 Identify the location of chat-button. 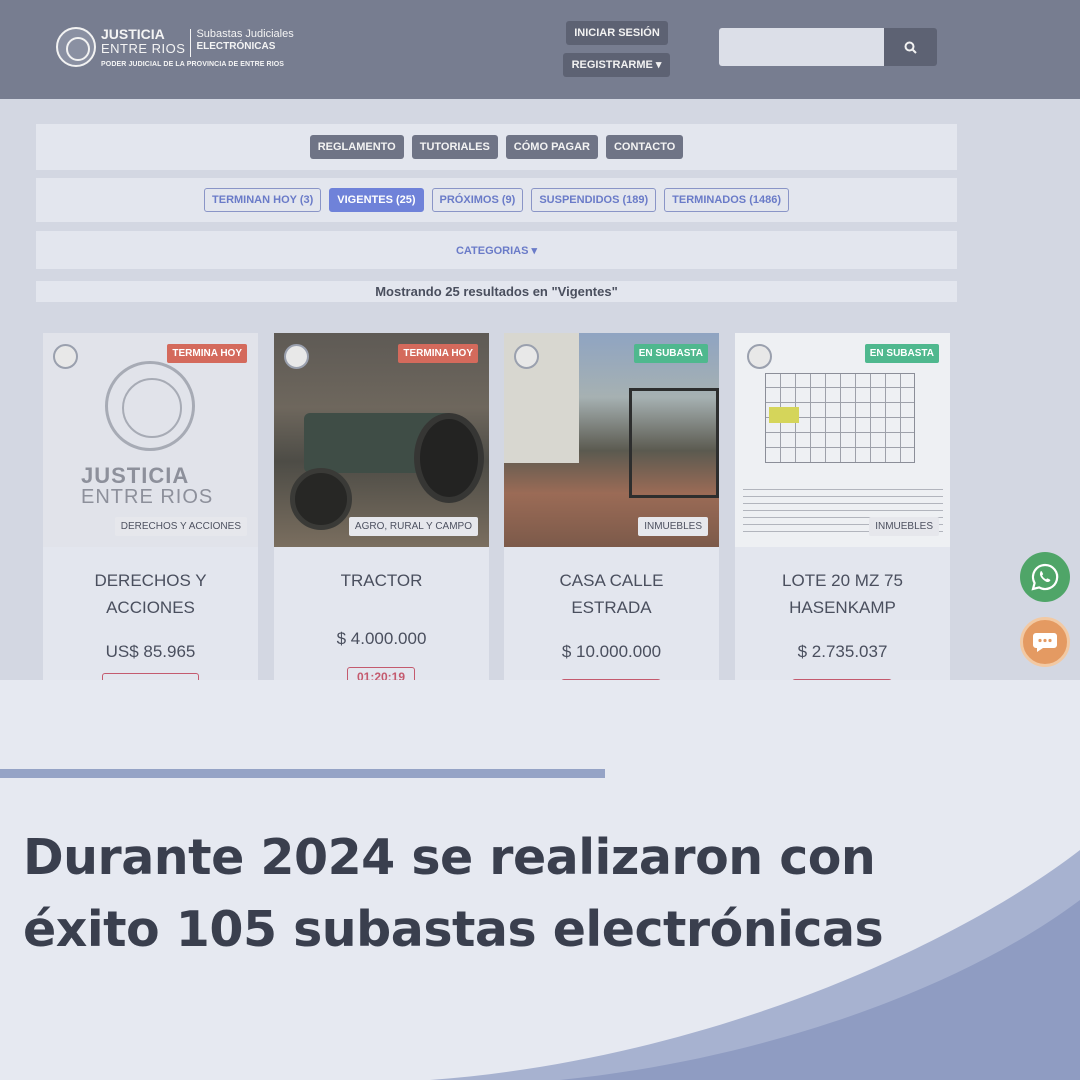
(1045, 642).